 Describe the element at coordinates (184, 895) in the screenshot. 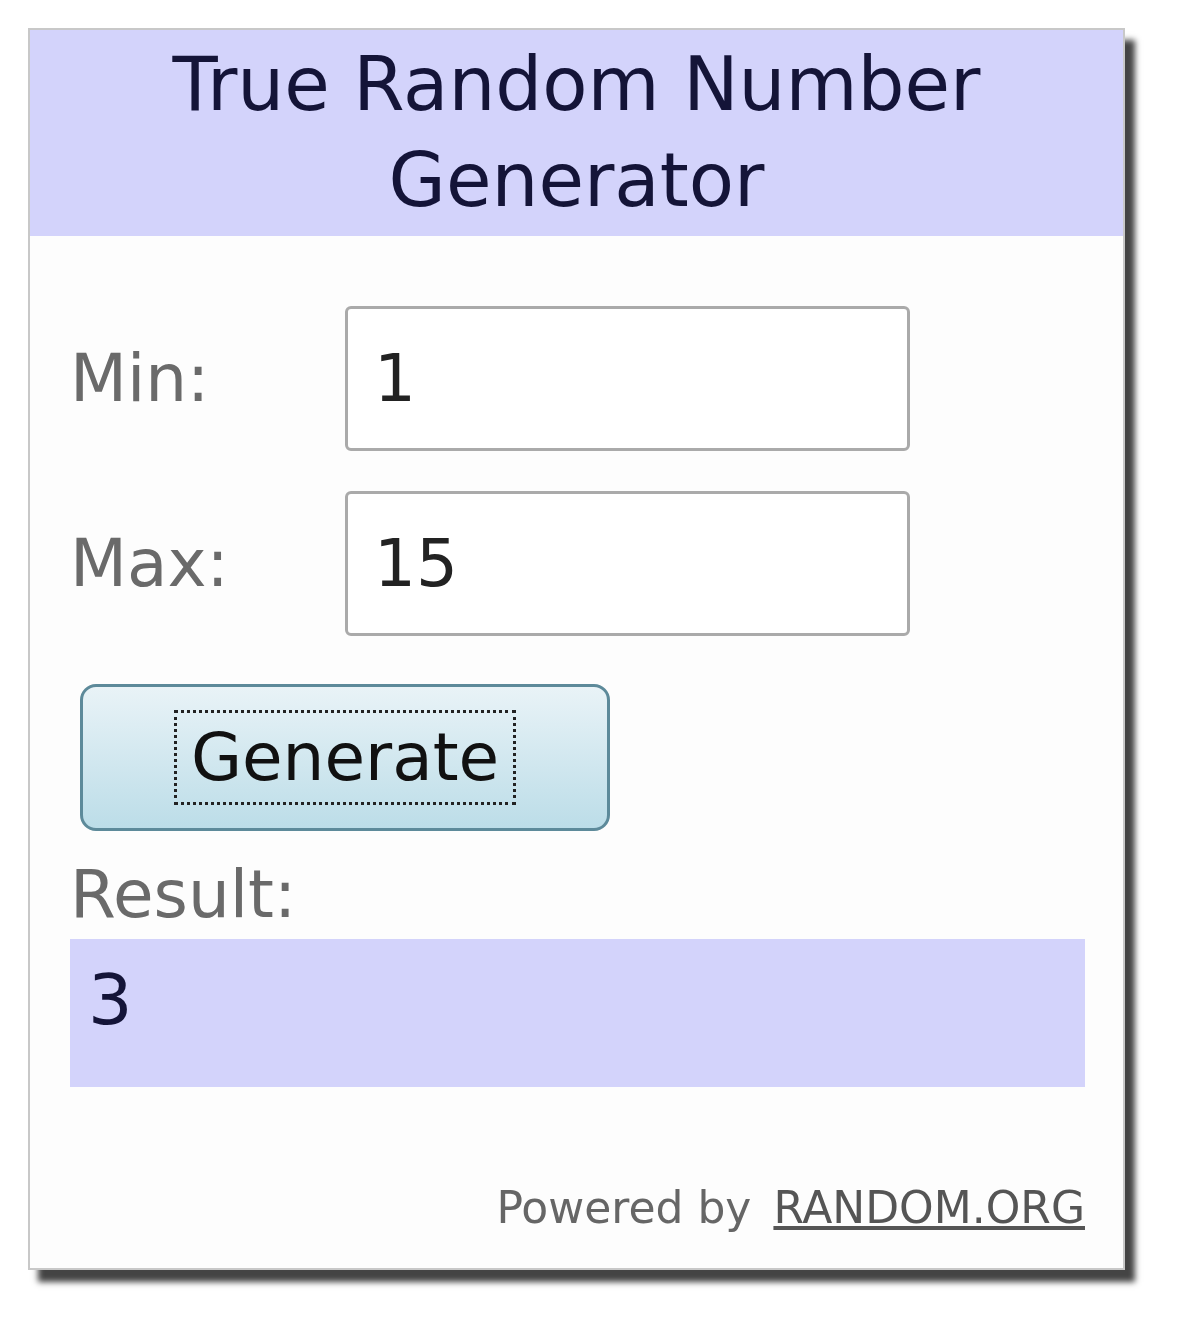

I see `result-label: Result:` at that location.